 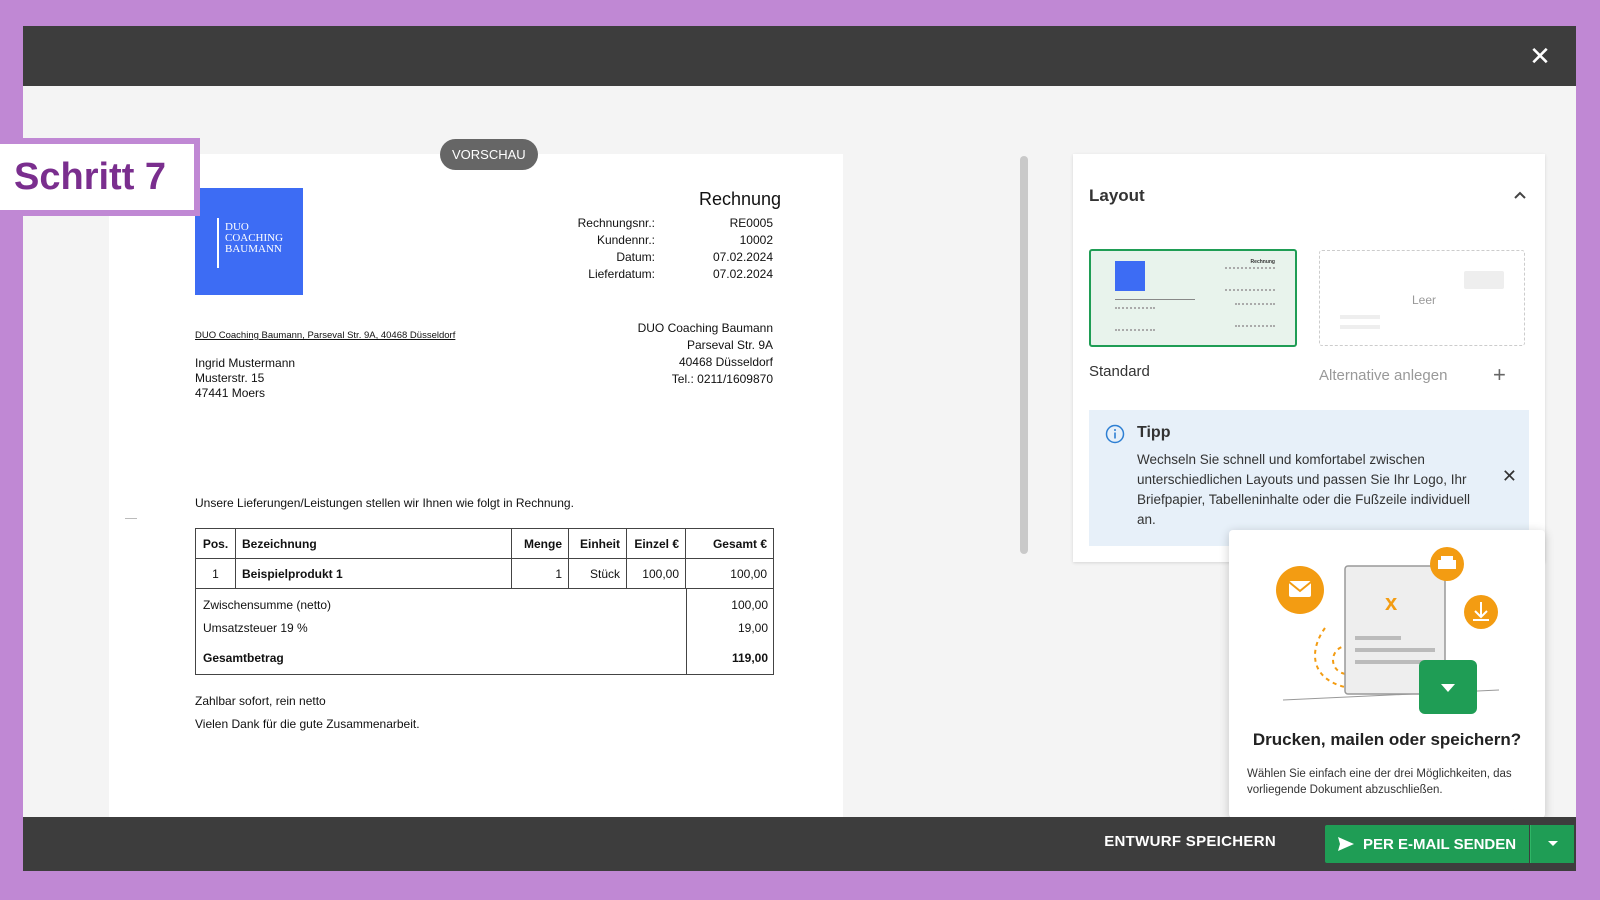 I want to click on logo-line-3: BAUMANN, so click(x=253, y=249).